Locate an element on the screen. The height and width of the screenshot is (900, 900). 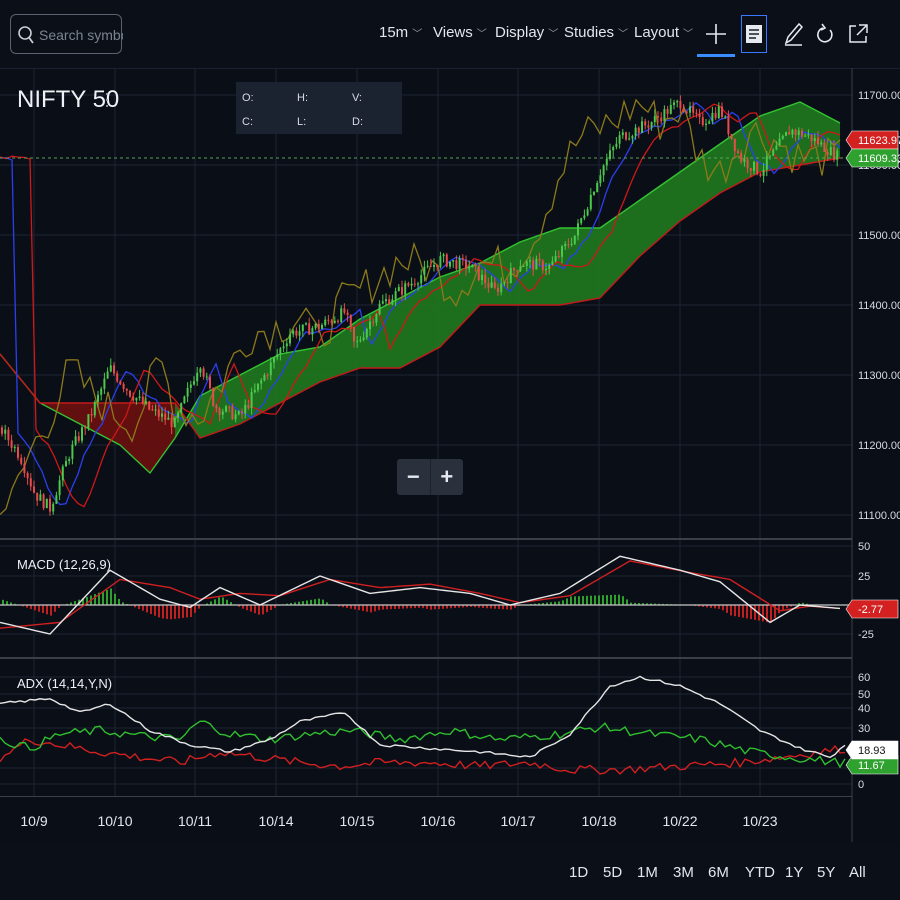
range-6m: 6M is located at coordinates (718, 872).